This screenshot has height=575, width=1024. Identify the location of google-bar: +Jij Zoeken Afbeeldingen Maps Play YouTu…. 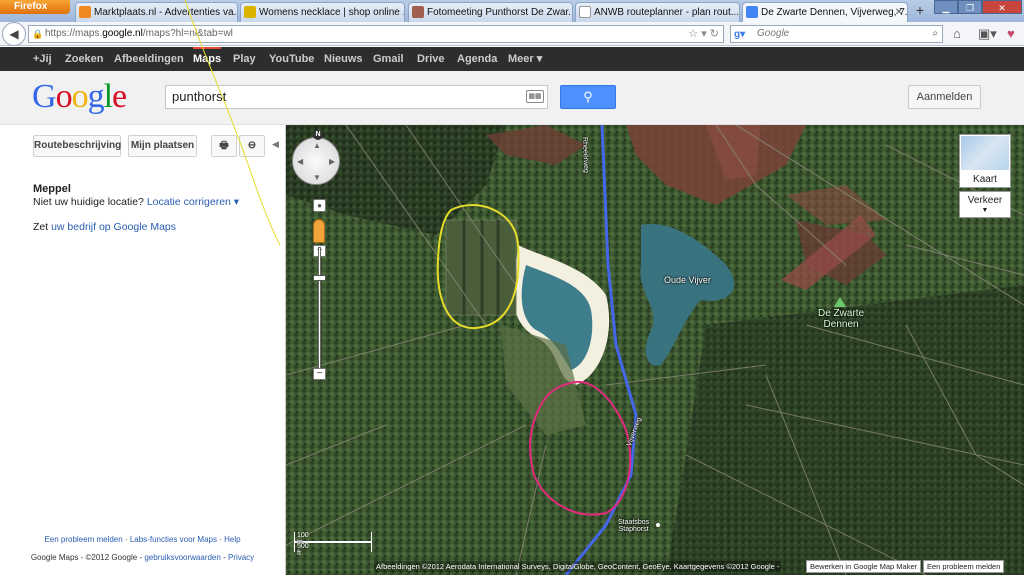
(512, 59).